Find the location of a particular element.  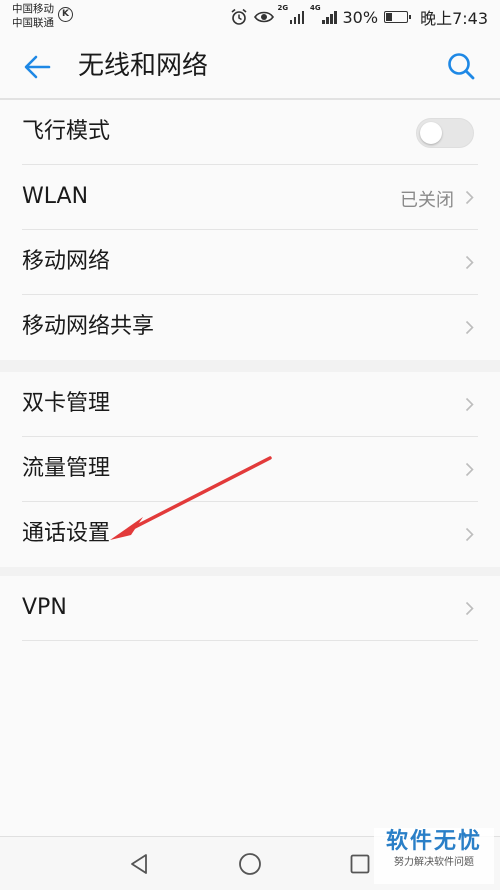

watermark-title: 软件无忧 is located at coordinates (433, 841).